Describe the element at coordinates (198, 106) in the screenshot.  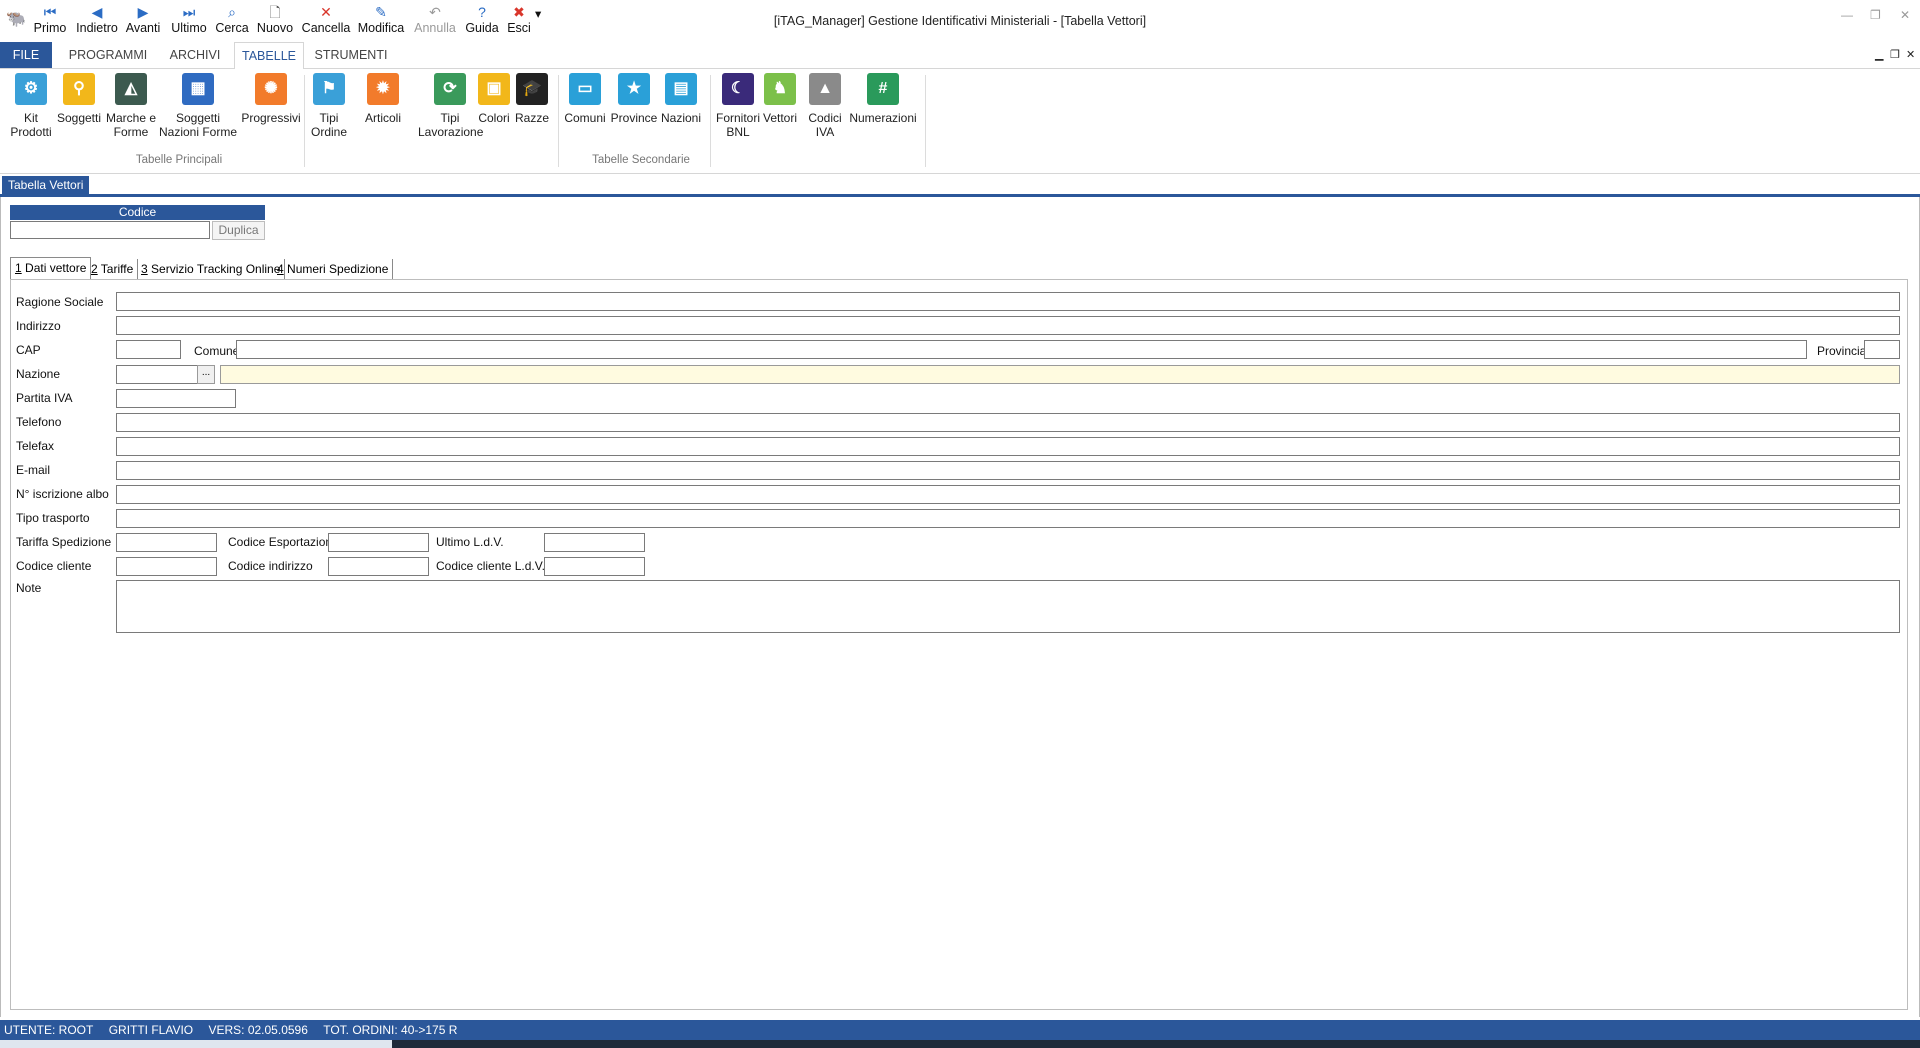
I see `soggetti-nazioni-forme-button: ▦ Soggetti Nazioni Forme` at that location.